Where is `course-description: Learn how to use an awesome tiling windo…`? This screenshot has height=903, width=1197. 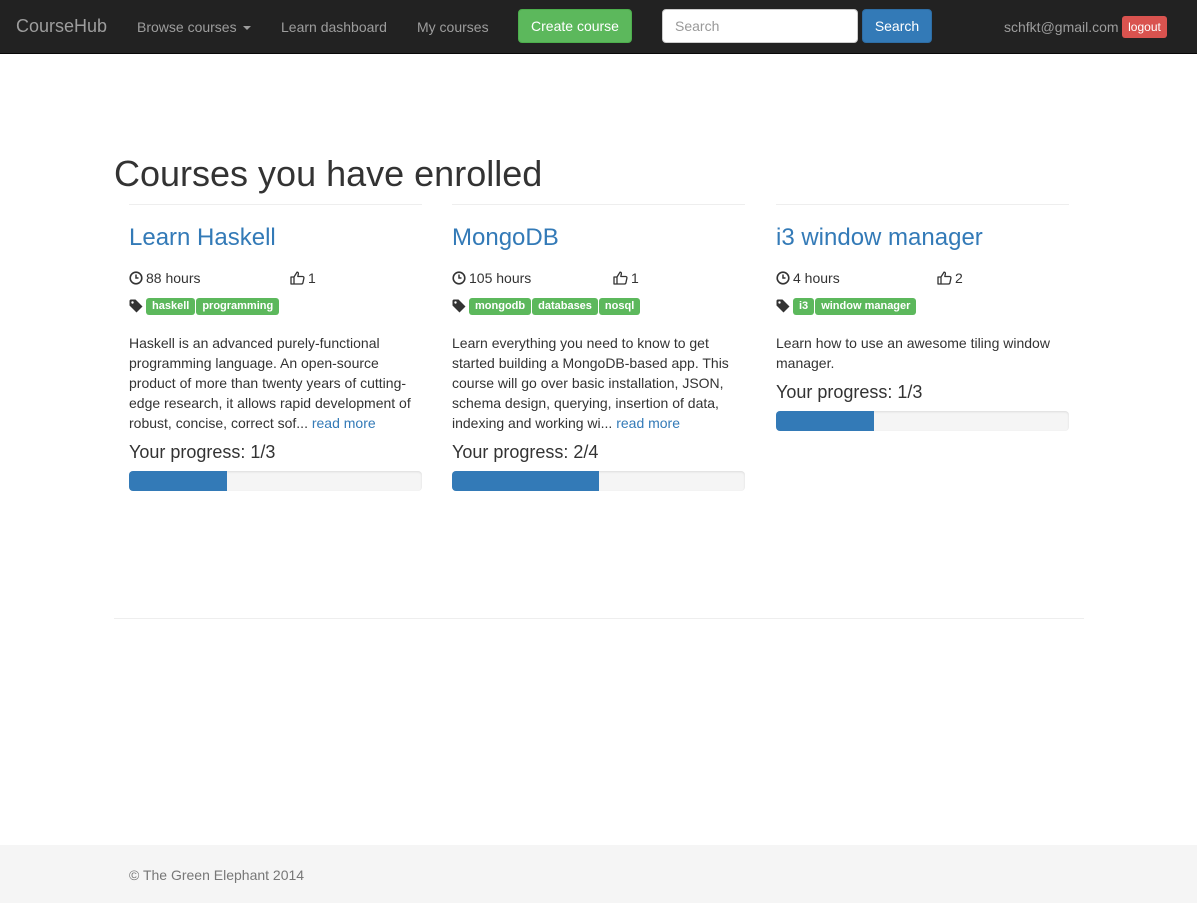
course-description: Learn how to use an awesome tiling windo… is located at coordinates (922, 353).